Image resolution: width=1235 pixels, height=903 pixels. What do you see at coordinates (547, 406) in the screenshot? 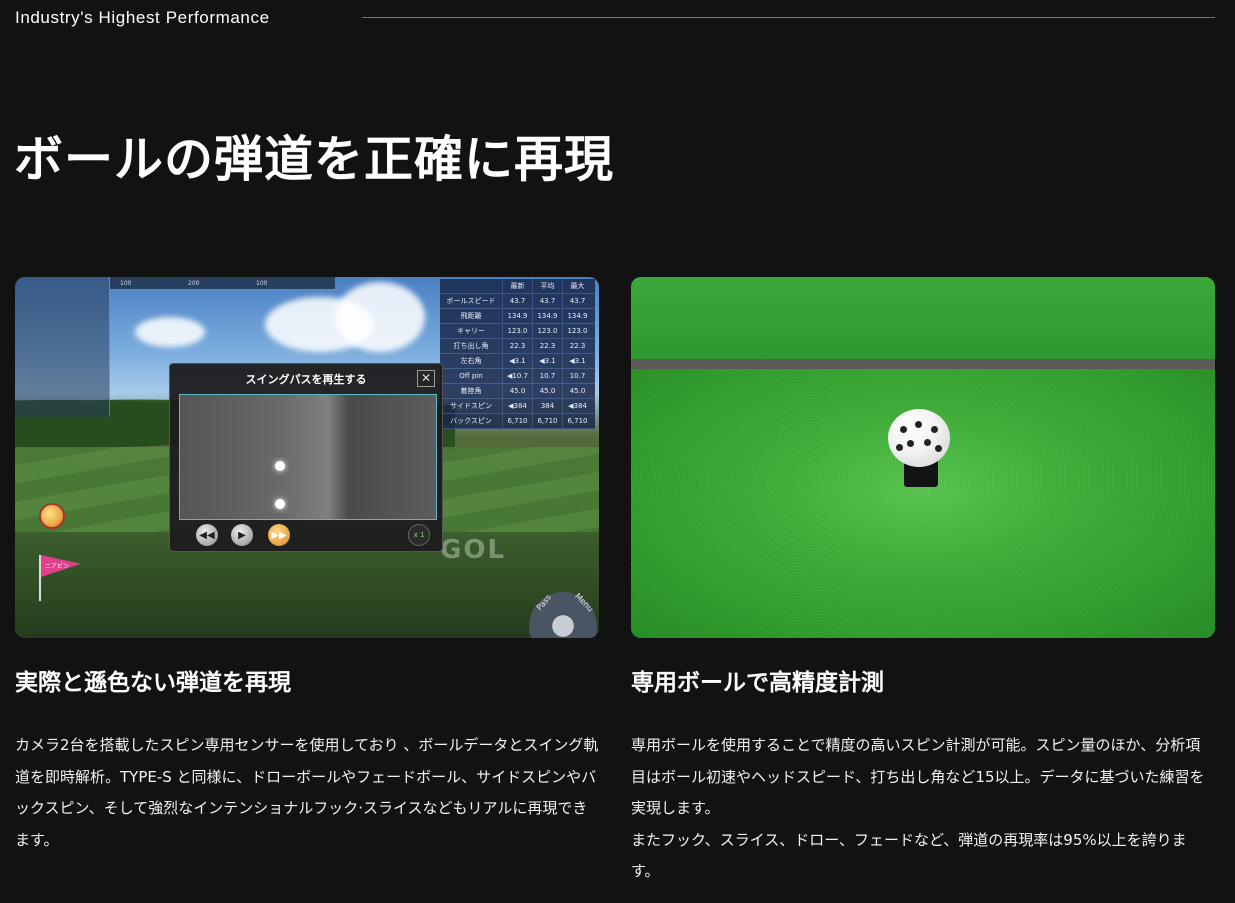
I see `stats-cell: 384` at bounding box center [547, 406].